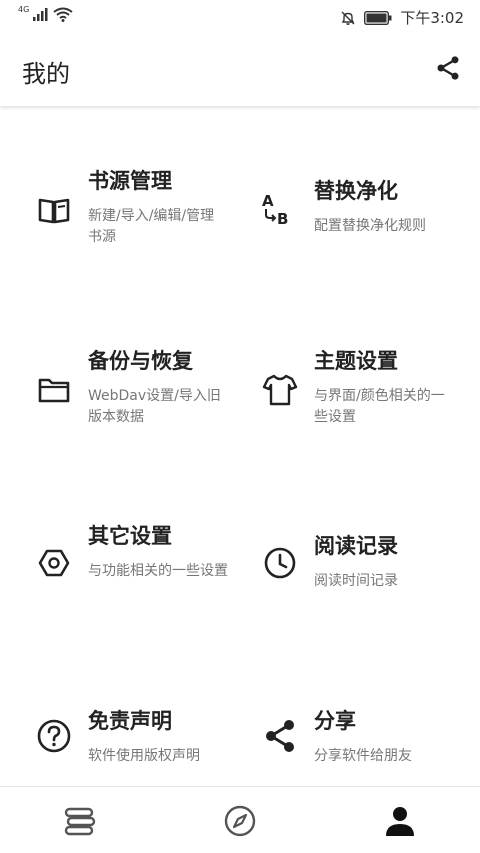 The height and width of the screenshot is (853, 480). I want to click on menu-item-desc: 新建/导入/编辑/管理书源, so click(151, 226).